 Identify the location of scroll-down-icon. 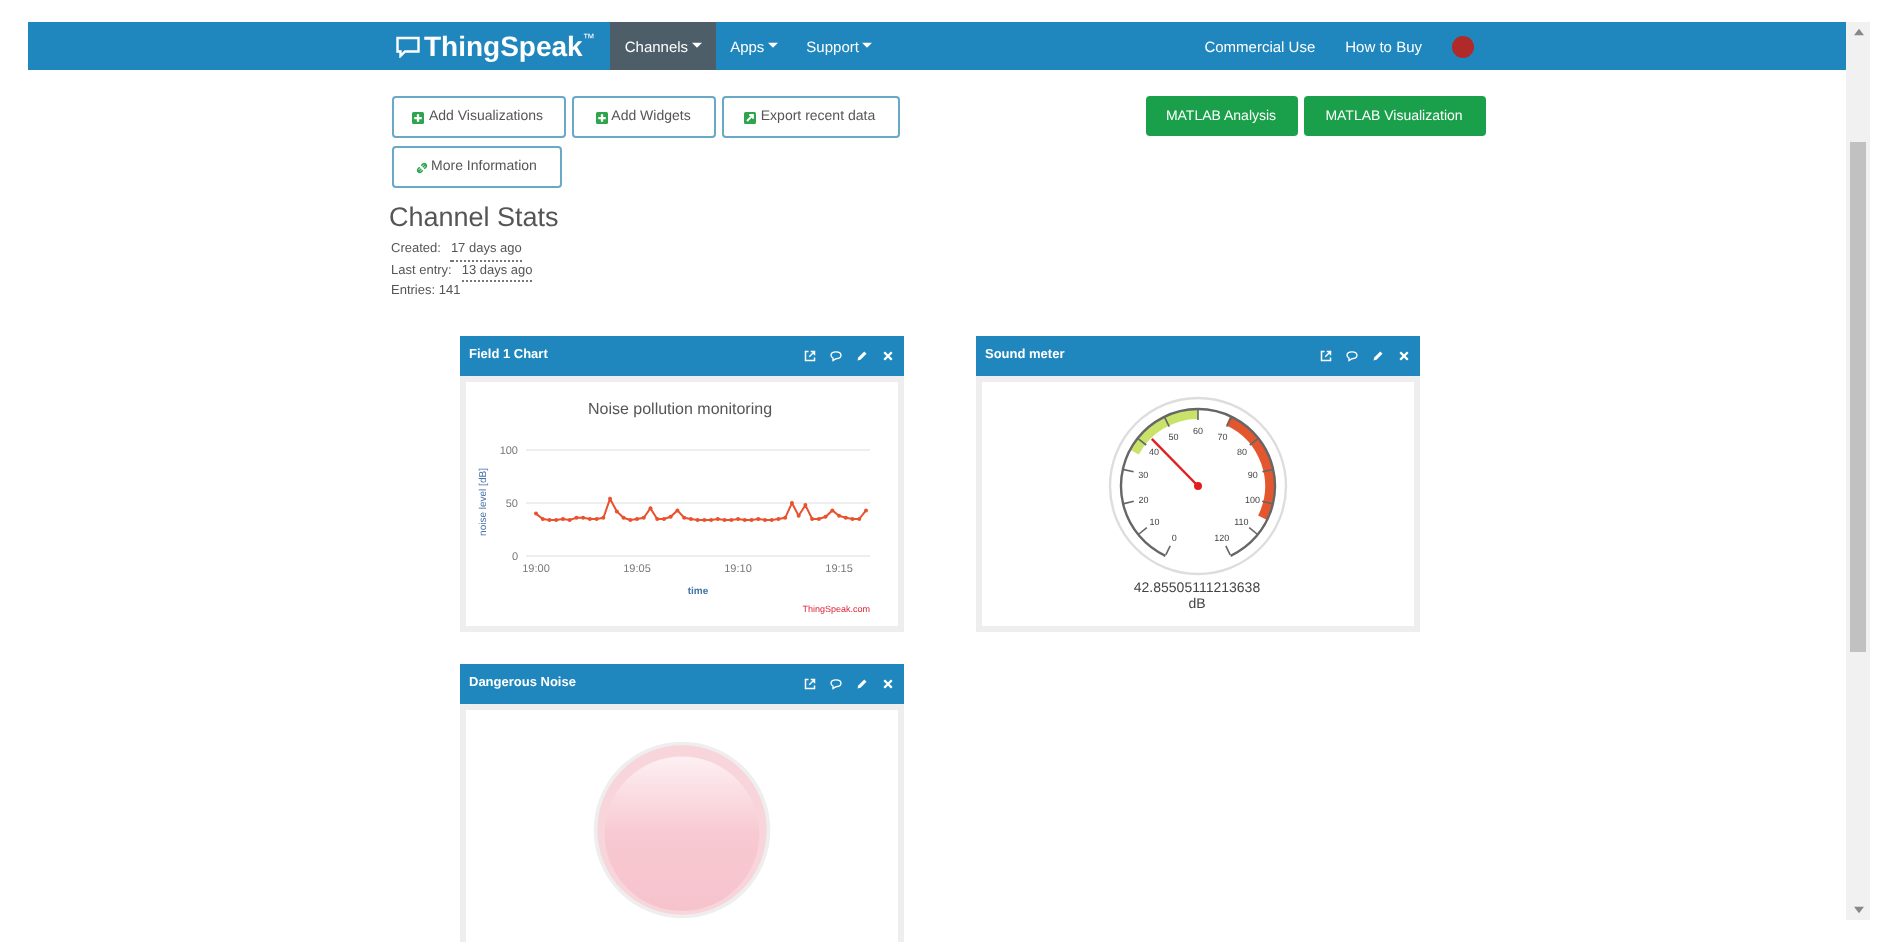
(1858, 910).